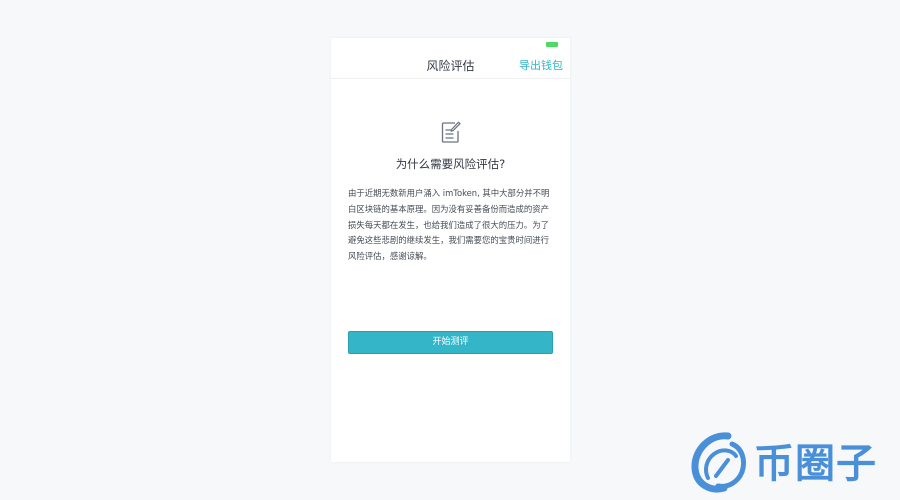 The height and width of the screenshot is (500, 900). Describe the element at coordinates (450, 342) in the screenshot. I see `start-assessment-button: 开始测评` at that location.